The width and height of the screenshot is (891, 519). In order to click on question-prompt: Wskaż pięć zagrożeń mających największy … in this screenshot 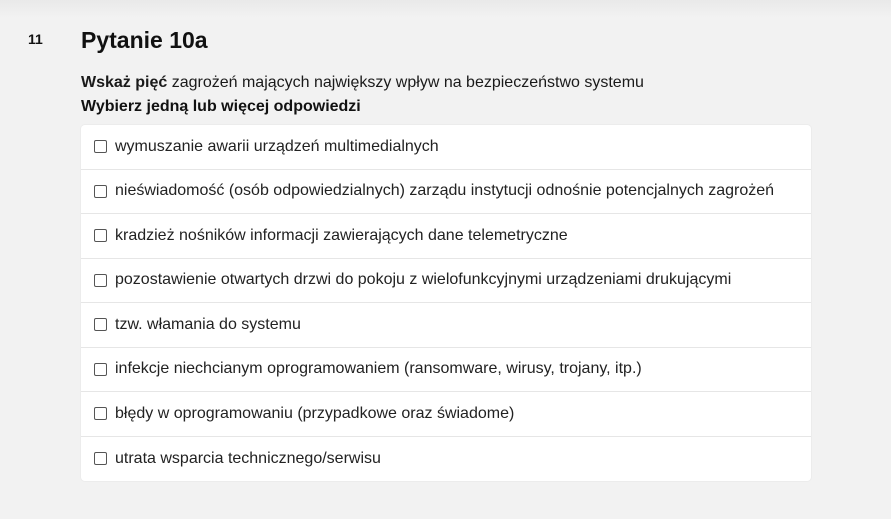, I will do `click(362, 83)`.